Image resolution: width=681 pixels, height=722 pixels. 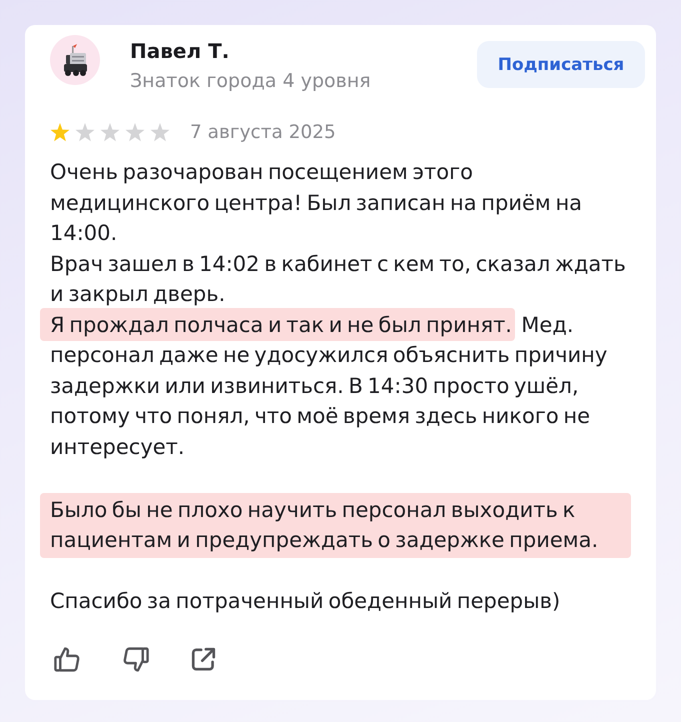 I want to click on review-text: Очень разочарован посещением этого медицинского центра! Был записан на приём на 14:00., so click(x=317, y=203).